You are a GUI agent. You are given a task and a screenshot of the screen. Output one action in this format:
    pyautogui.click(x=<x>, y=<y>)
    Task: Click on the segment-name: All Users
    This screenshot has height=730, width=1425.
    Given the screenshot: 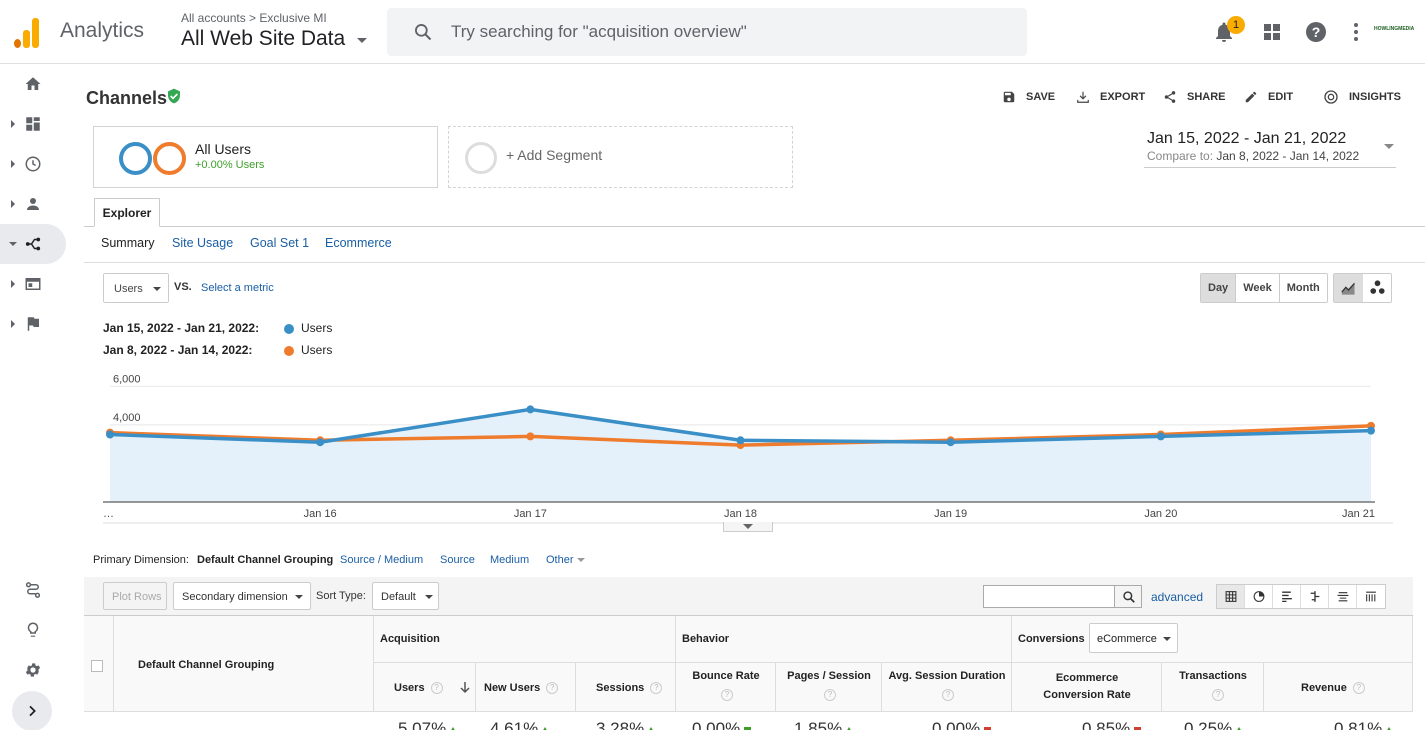 What is the action you would take?
    pyautogui.click(x=223, y=149)
    